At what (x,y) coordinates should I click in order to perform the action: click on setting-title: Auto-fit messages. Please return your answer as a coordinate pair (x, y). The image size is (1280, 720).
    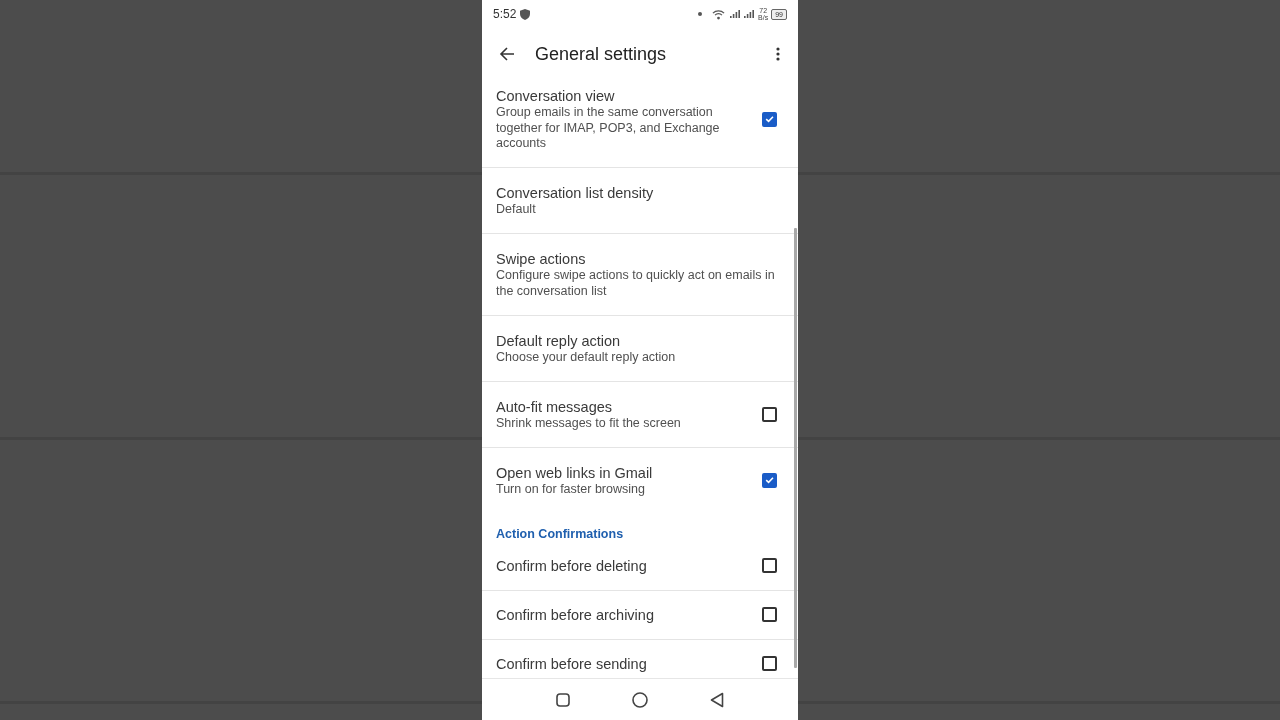
    Looking at the image, I should click on (554, 406).